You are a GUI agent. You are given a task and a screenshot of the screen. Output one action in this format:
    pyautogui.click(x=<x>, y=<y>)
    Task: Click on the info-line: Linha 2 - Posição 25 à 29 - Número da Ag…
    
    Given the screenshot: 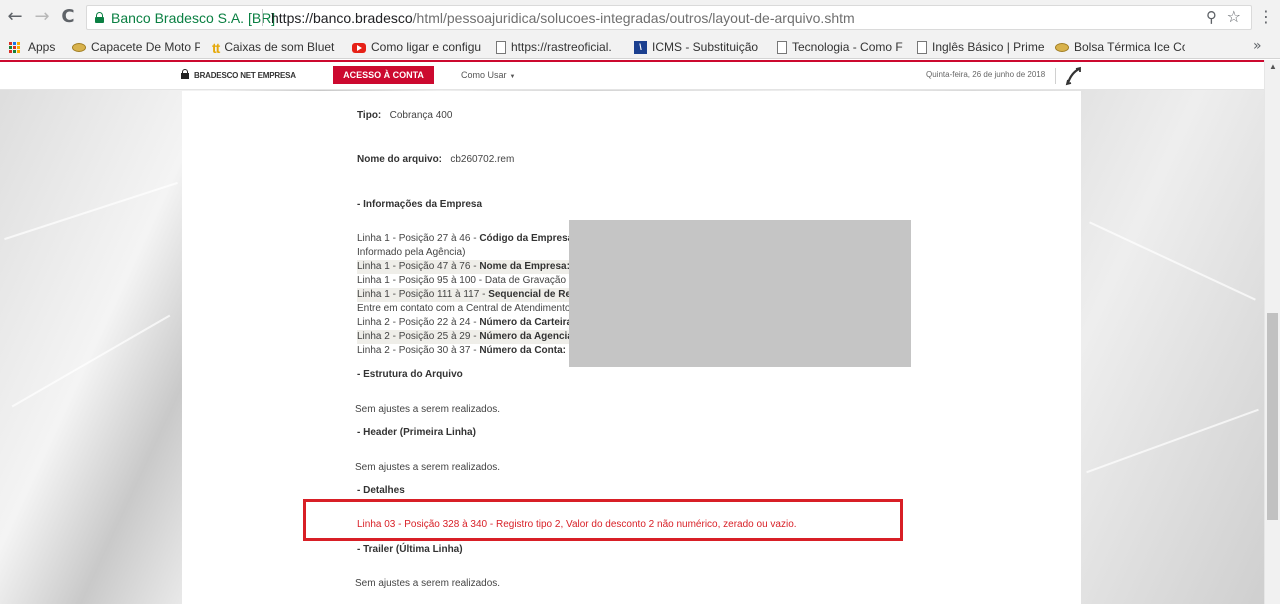 What is the action you would take?
    pyautogui.click(x=465, y=337)
    